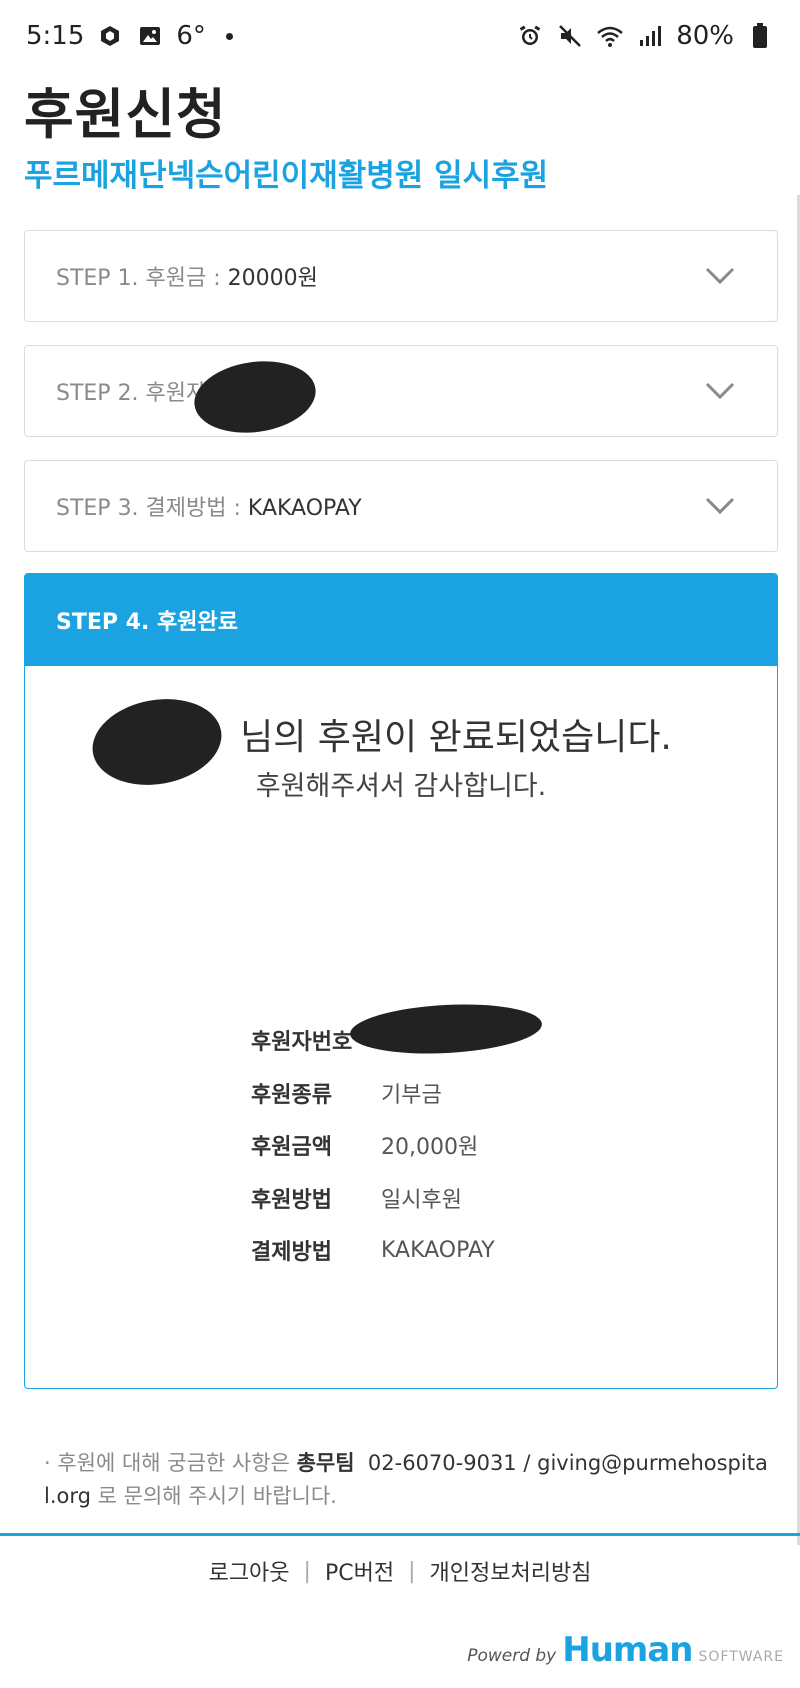 This screenshot has height=1688, width=800. I want to click on signal-icon, so click(650, 36).